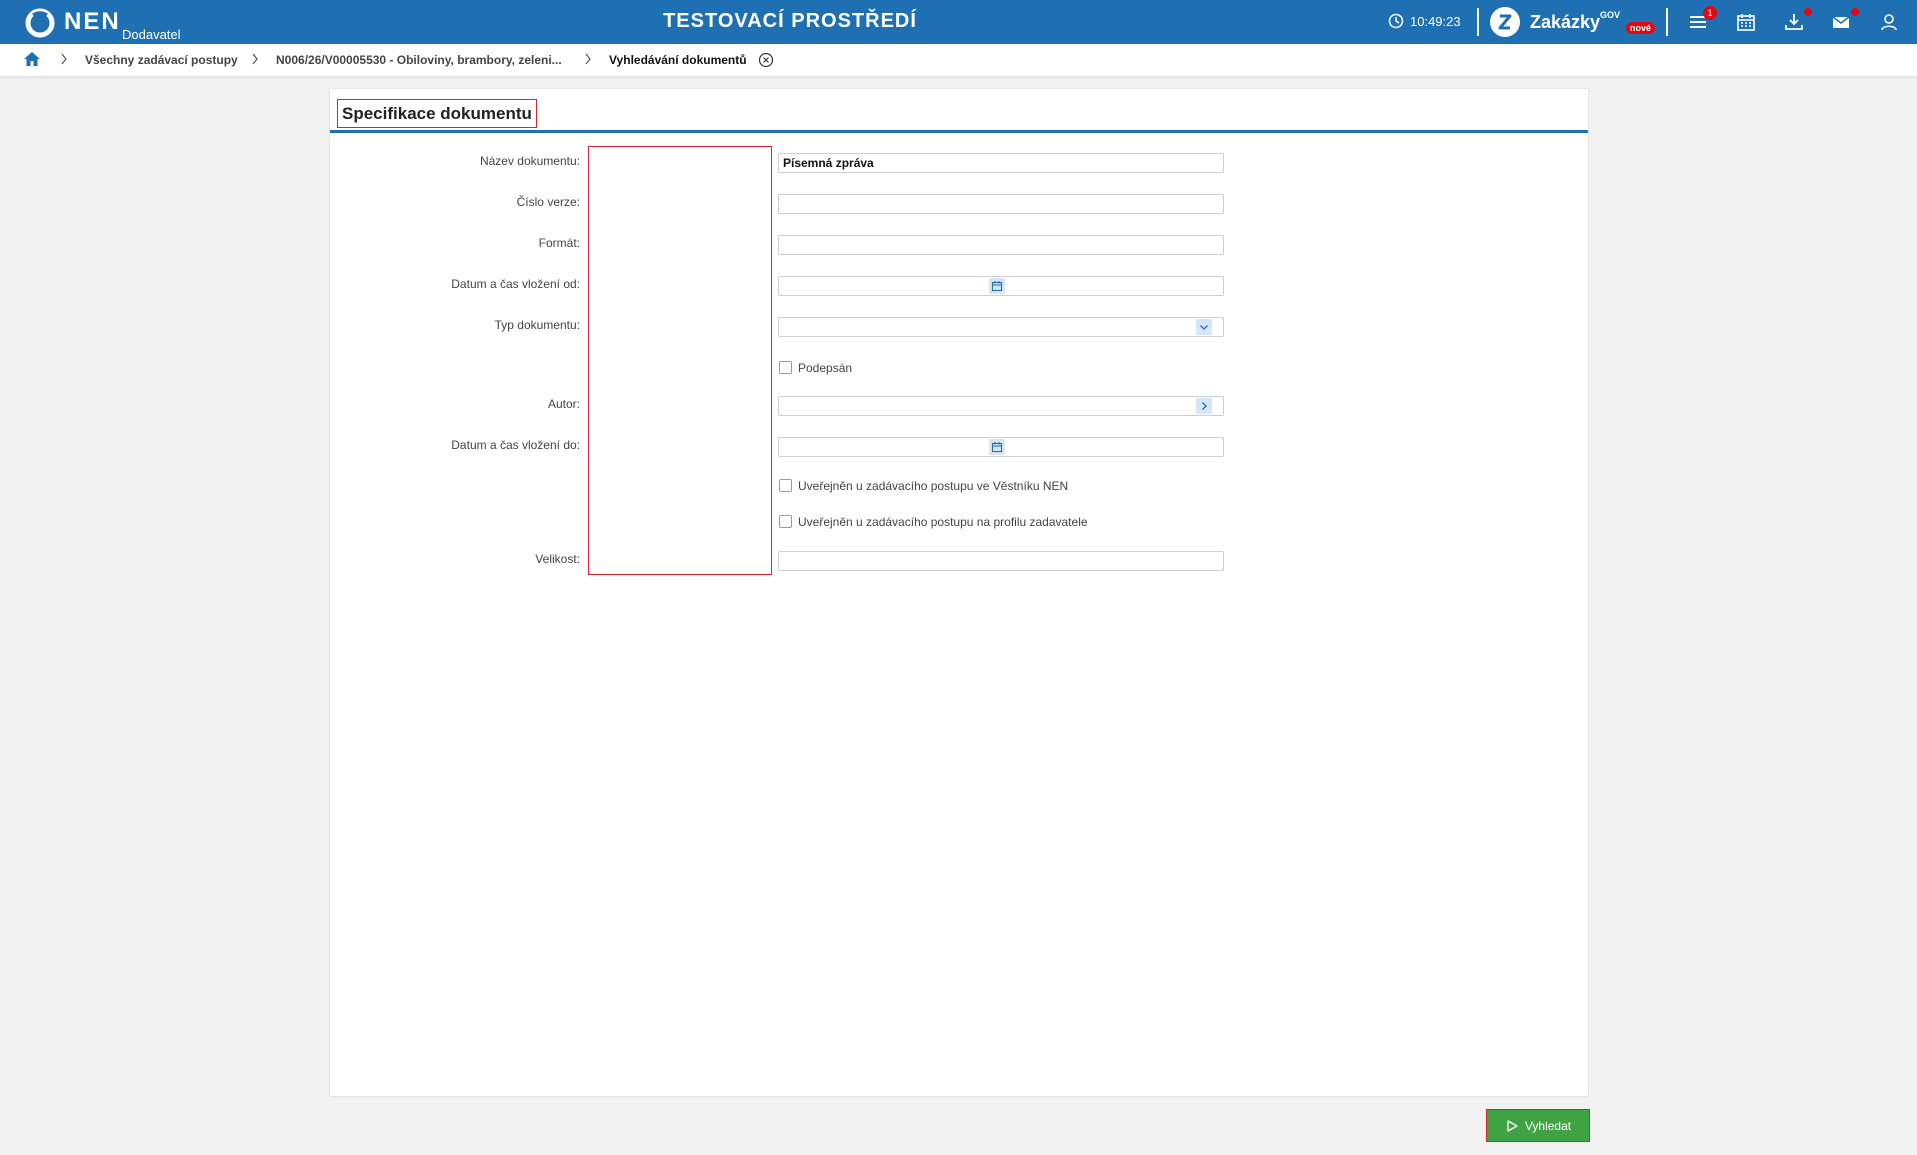 Image resolution: width=1917 pixels, height=1155 pixels. Describe the element at coordinates (1435, 21) in the screenshot. I see `clock-time: 10:49:23` at that location.